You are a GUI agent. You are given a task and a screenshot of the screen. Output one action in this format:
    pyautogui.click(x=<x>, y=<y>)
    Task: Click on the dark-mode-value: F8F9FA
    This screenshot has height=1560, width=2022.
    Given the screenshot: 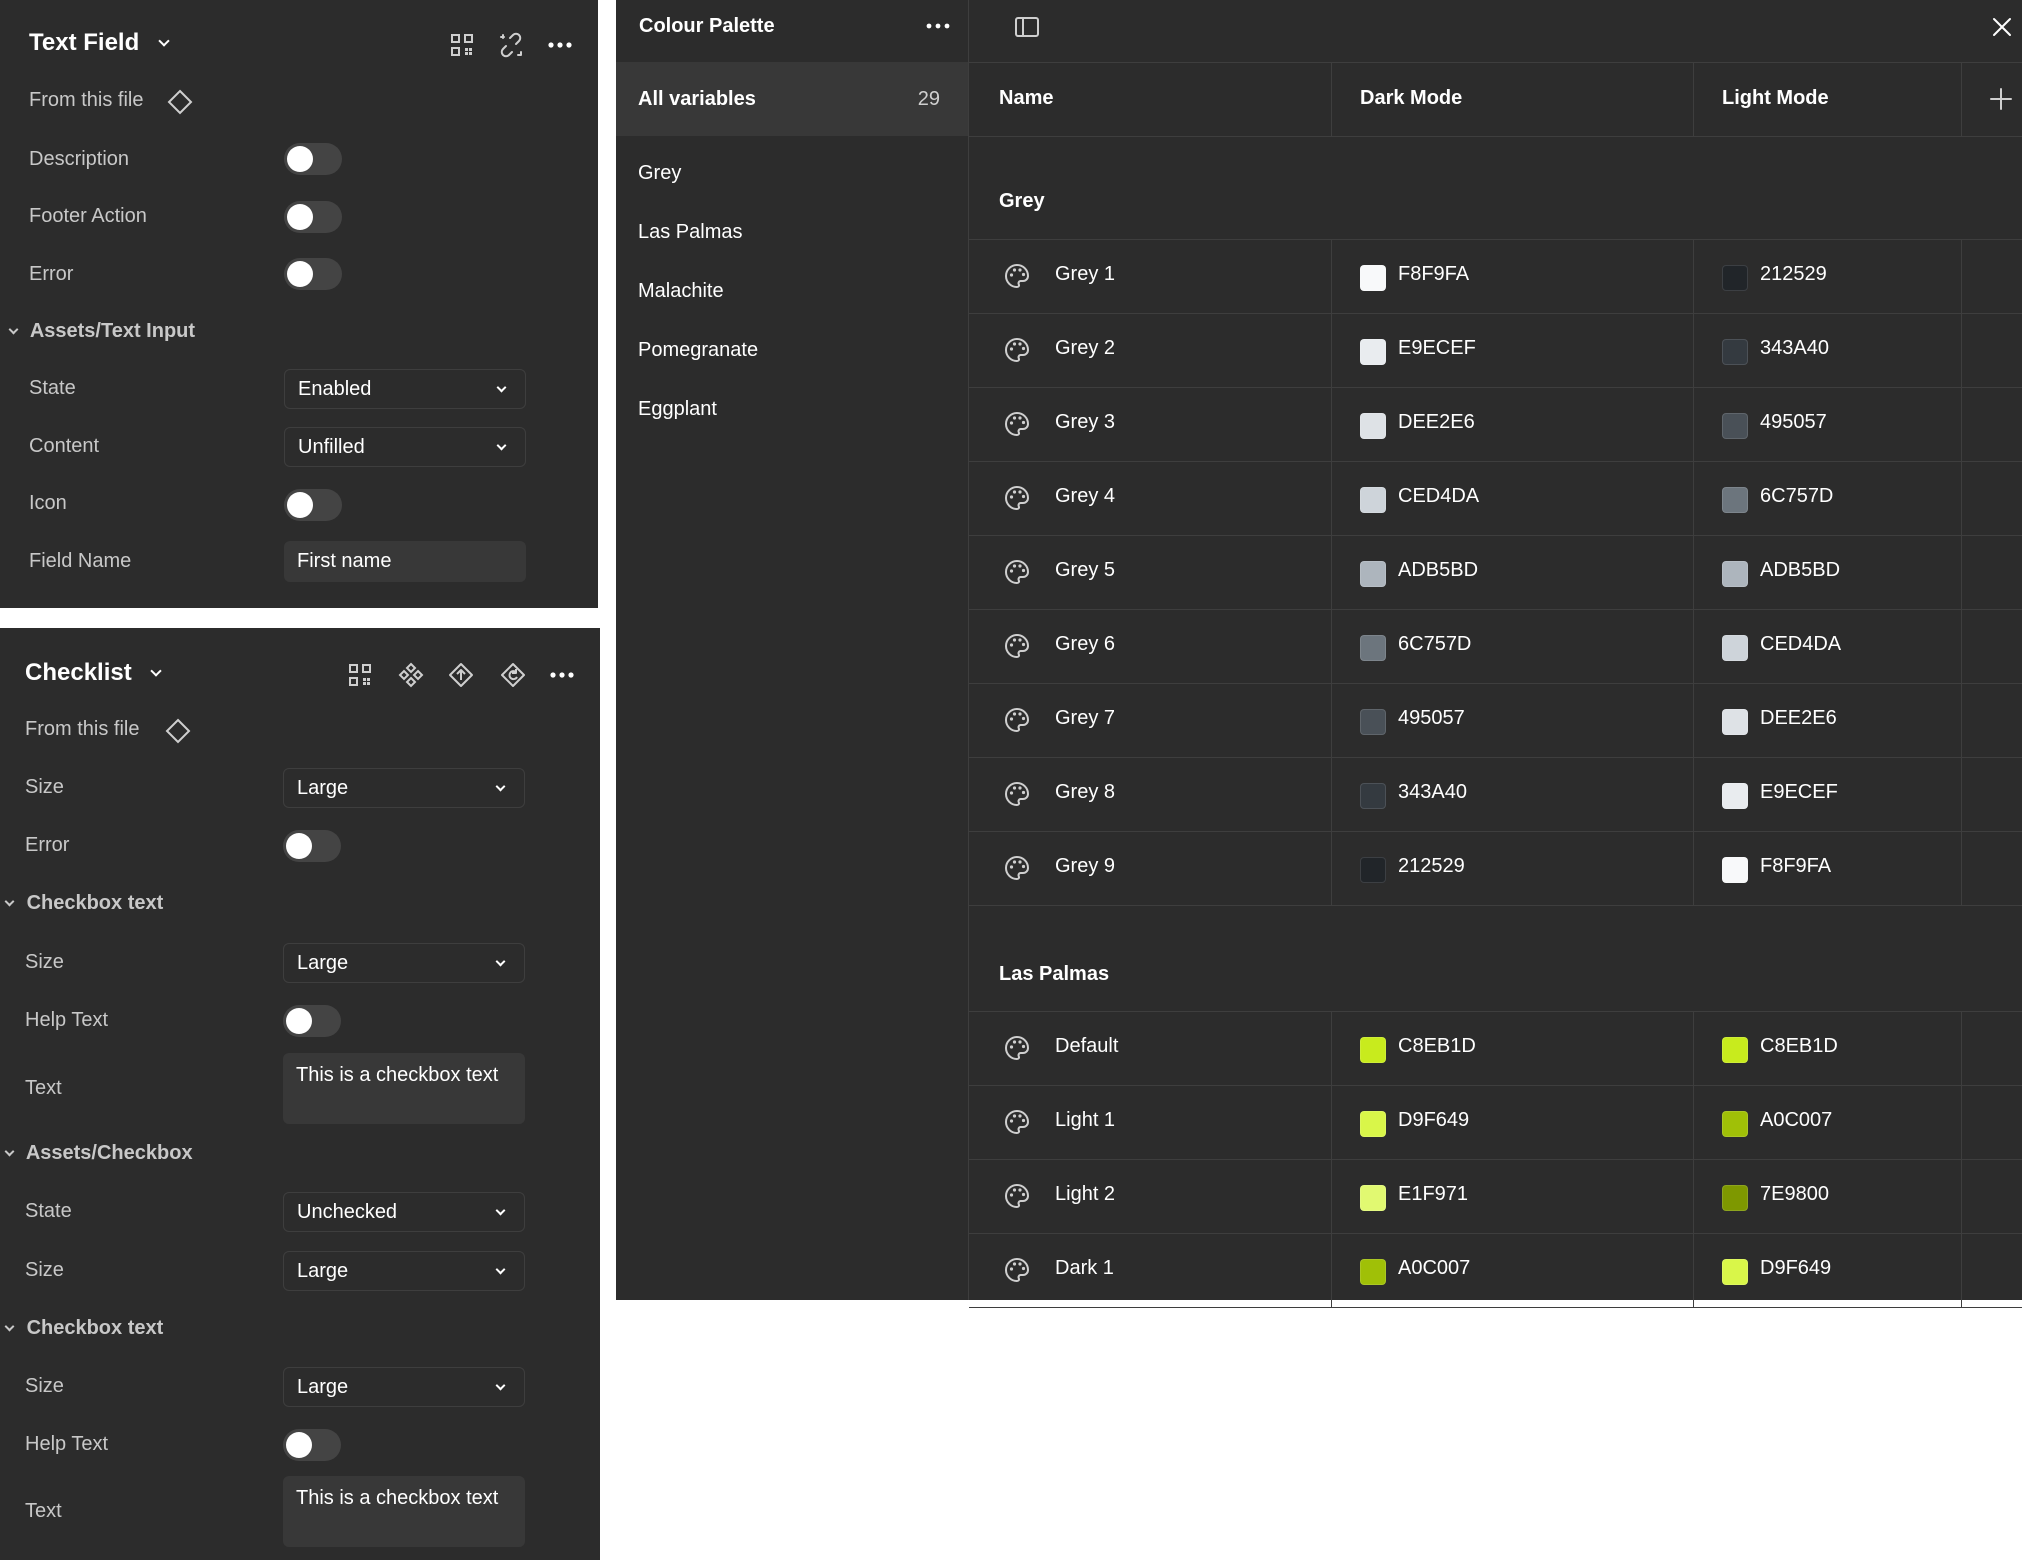 What is the action you would take?
    pyautogui.click(x=1433, y=274)
    